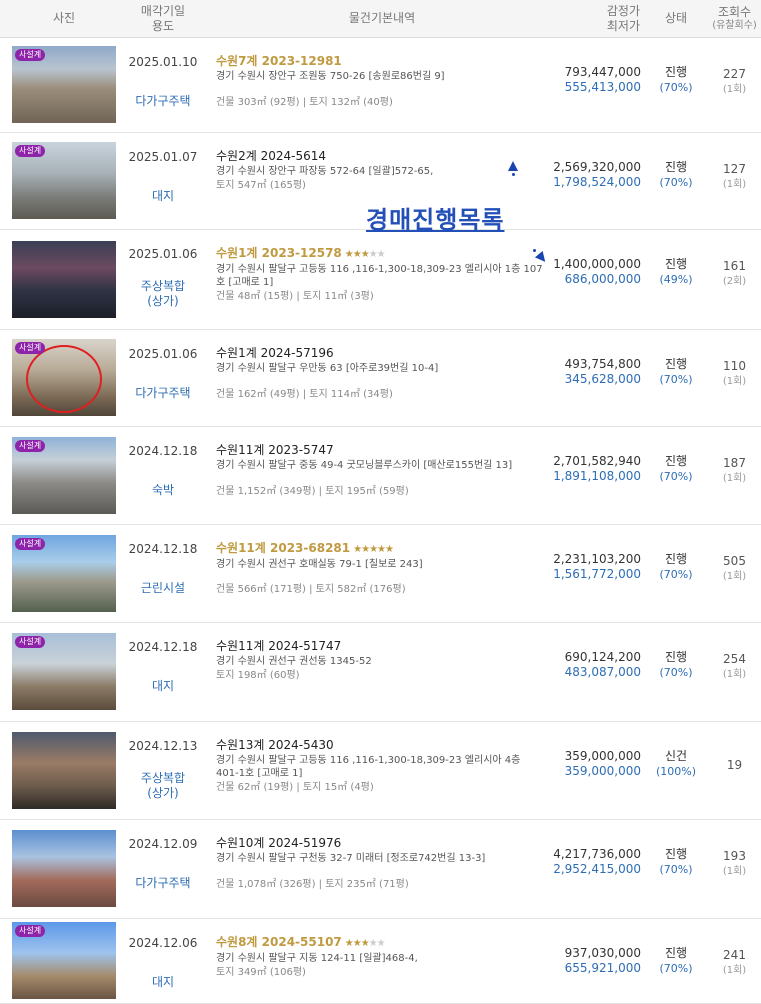  What do you see at coordinates (676, 18) in the screenshot?
I see `header-status: 상태` at bounding box center [676, 18].